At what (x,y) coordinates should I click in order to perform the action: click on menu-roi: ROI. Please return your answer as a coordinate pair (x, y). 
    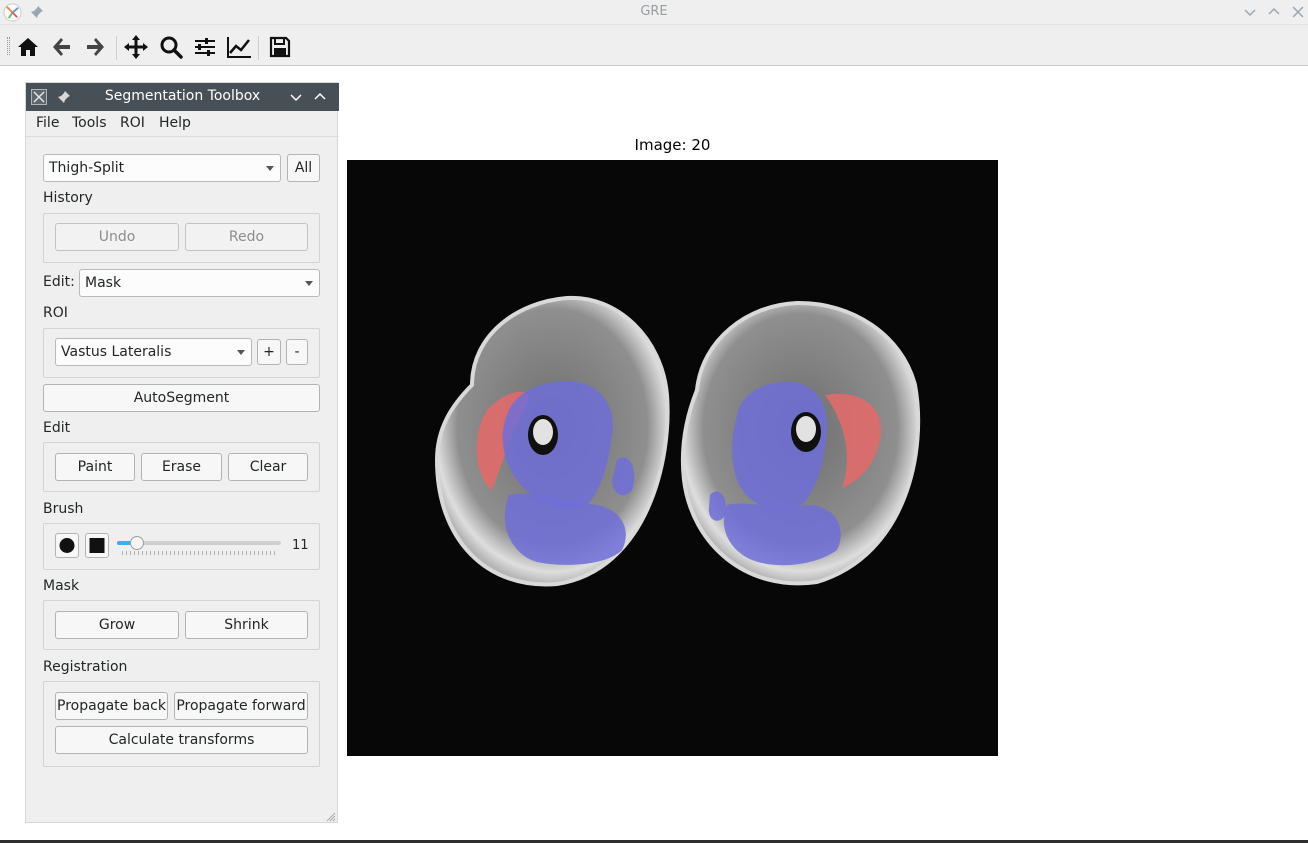
    Looking at the image, I should click on (132, 123).